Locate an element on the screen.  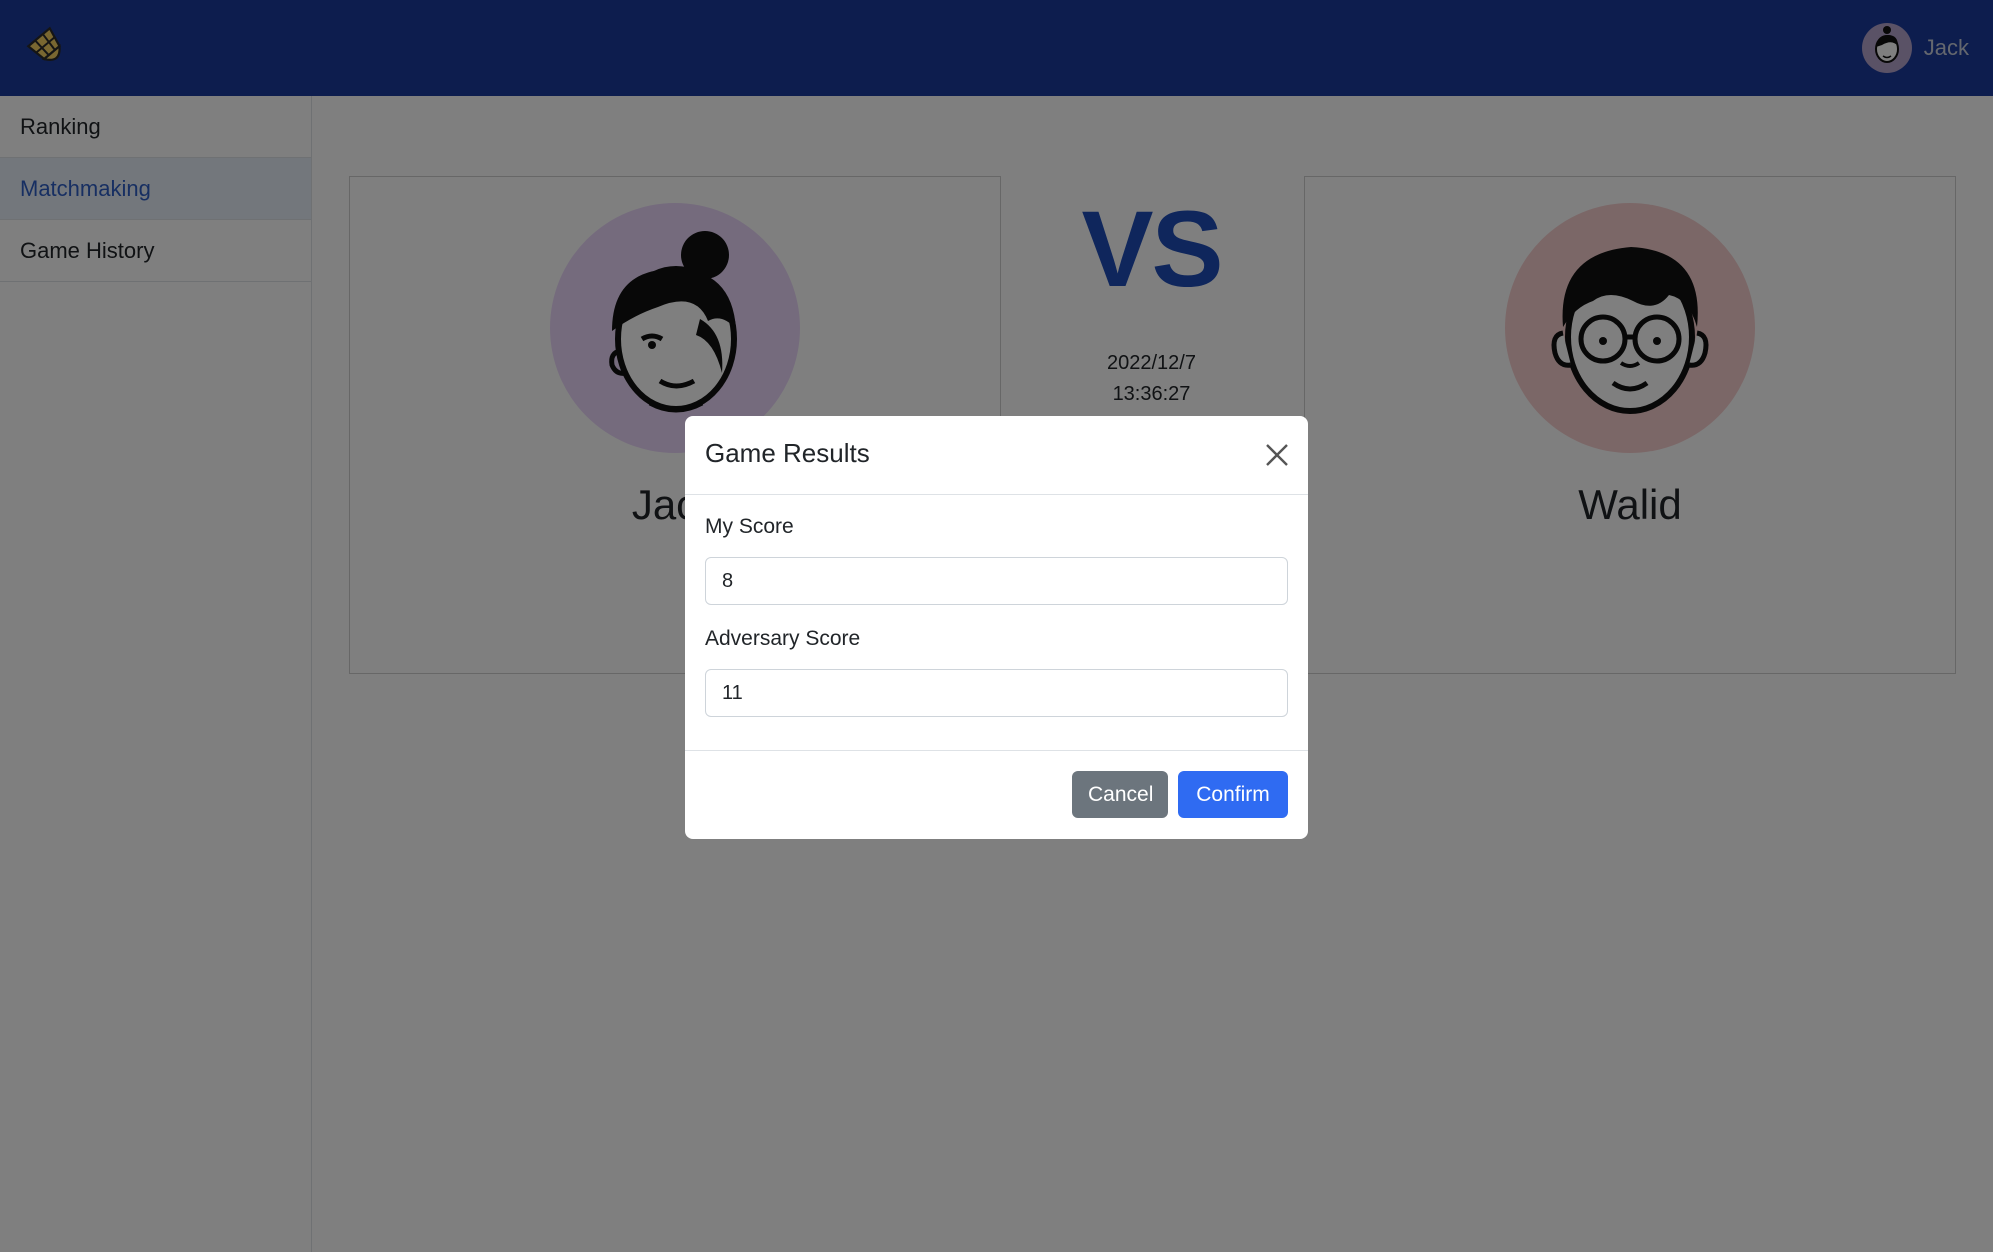
modal-title: Game Results is located at coordinates (787, 453).